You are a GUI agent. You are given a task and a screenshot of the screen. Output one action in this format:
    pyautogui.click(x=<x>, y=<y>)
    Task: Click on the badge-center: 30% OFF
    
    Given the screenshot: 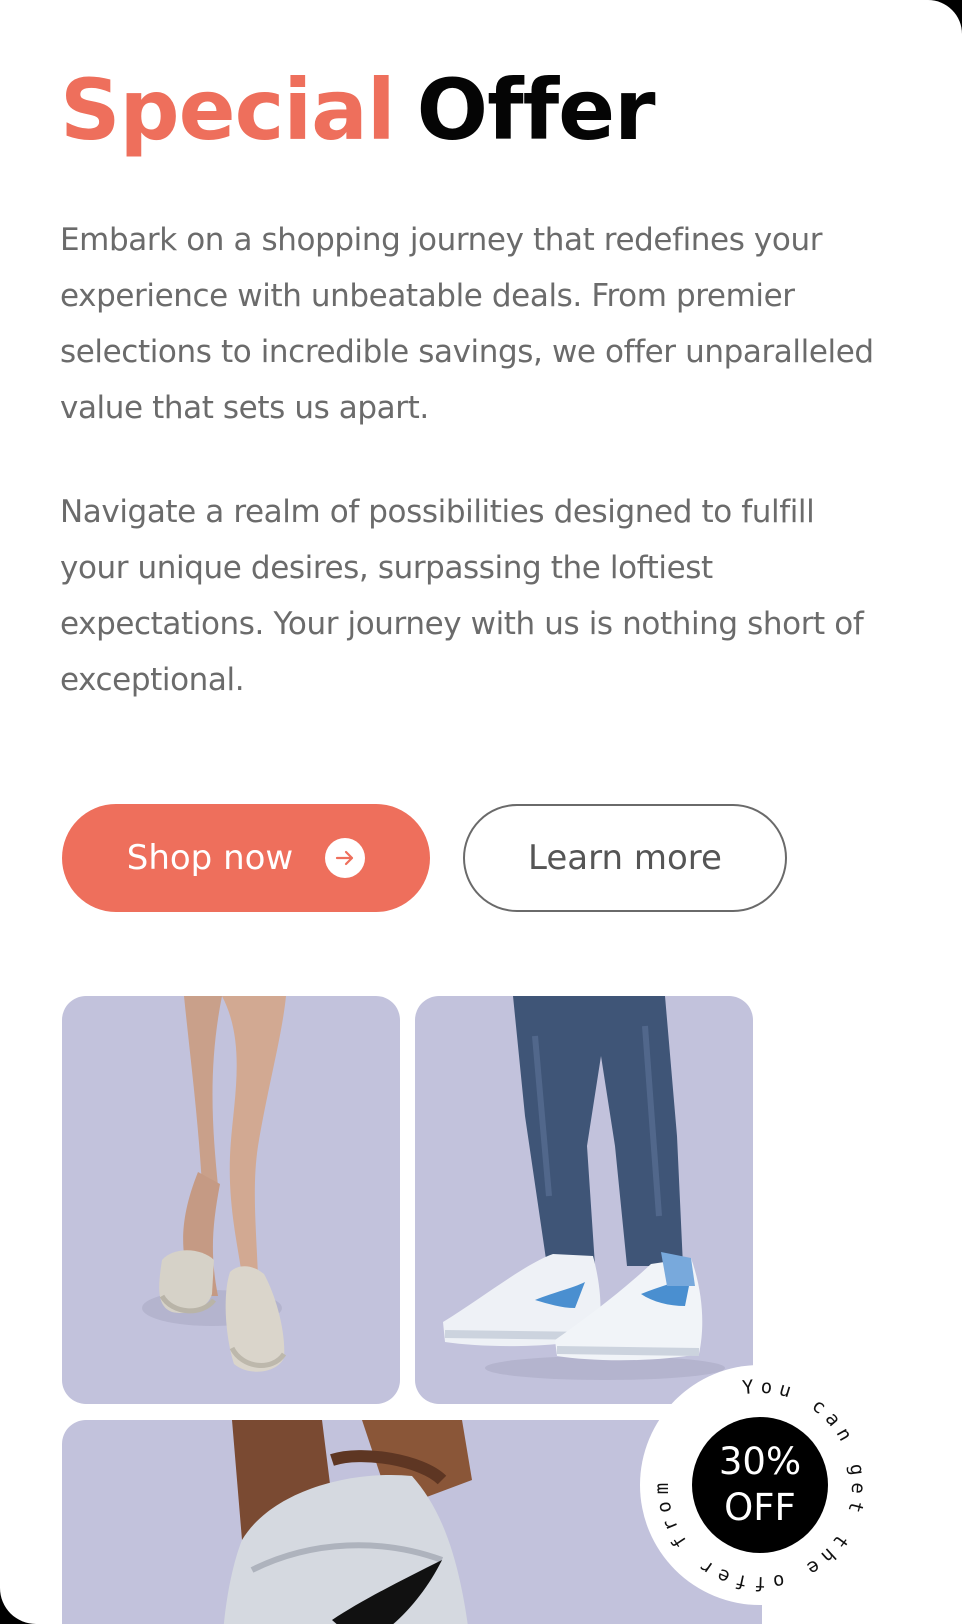 What is the action you would take?
    pyautogui.click(x=760, y=1485)
    